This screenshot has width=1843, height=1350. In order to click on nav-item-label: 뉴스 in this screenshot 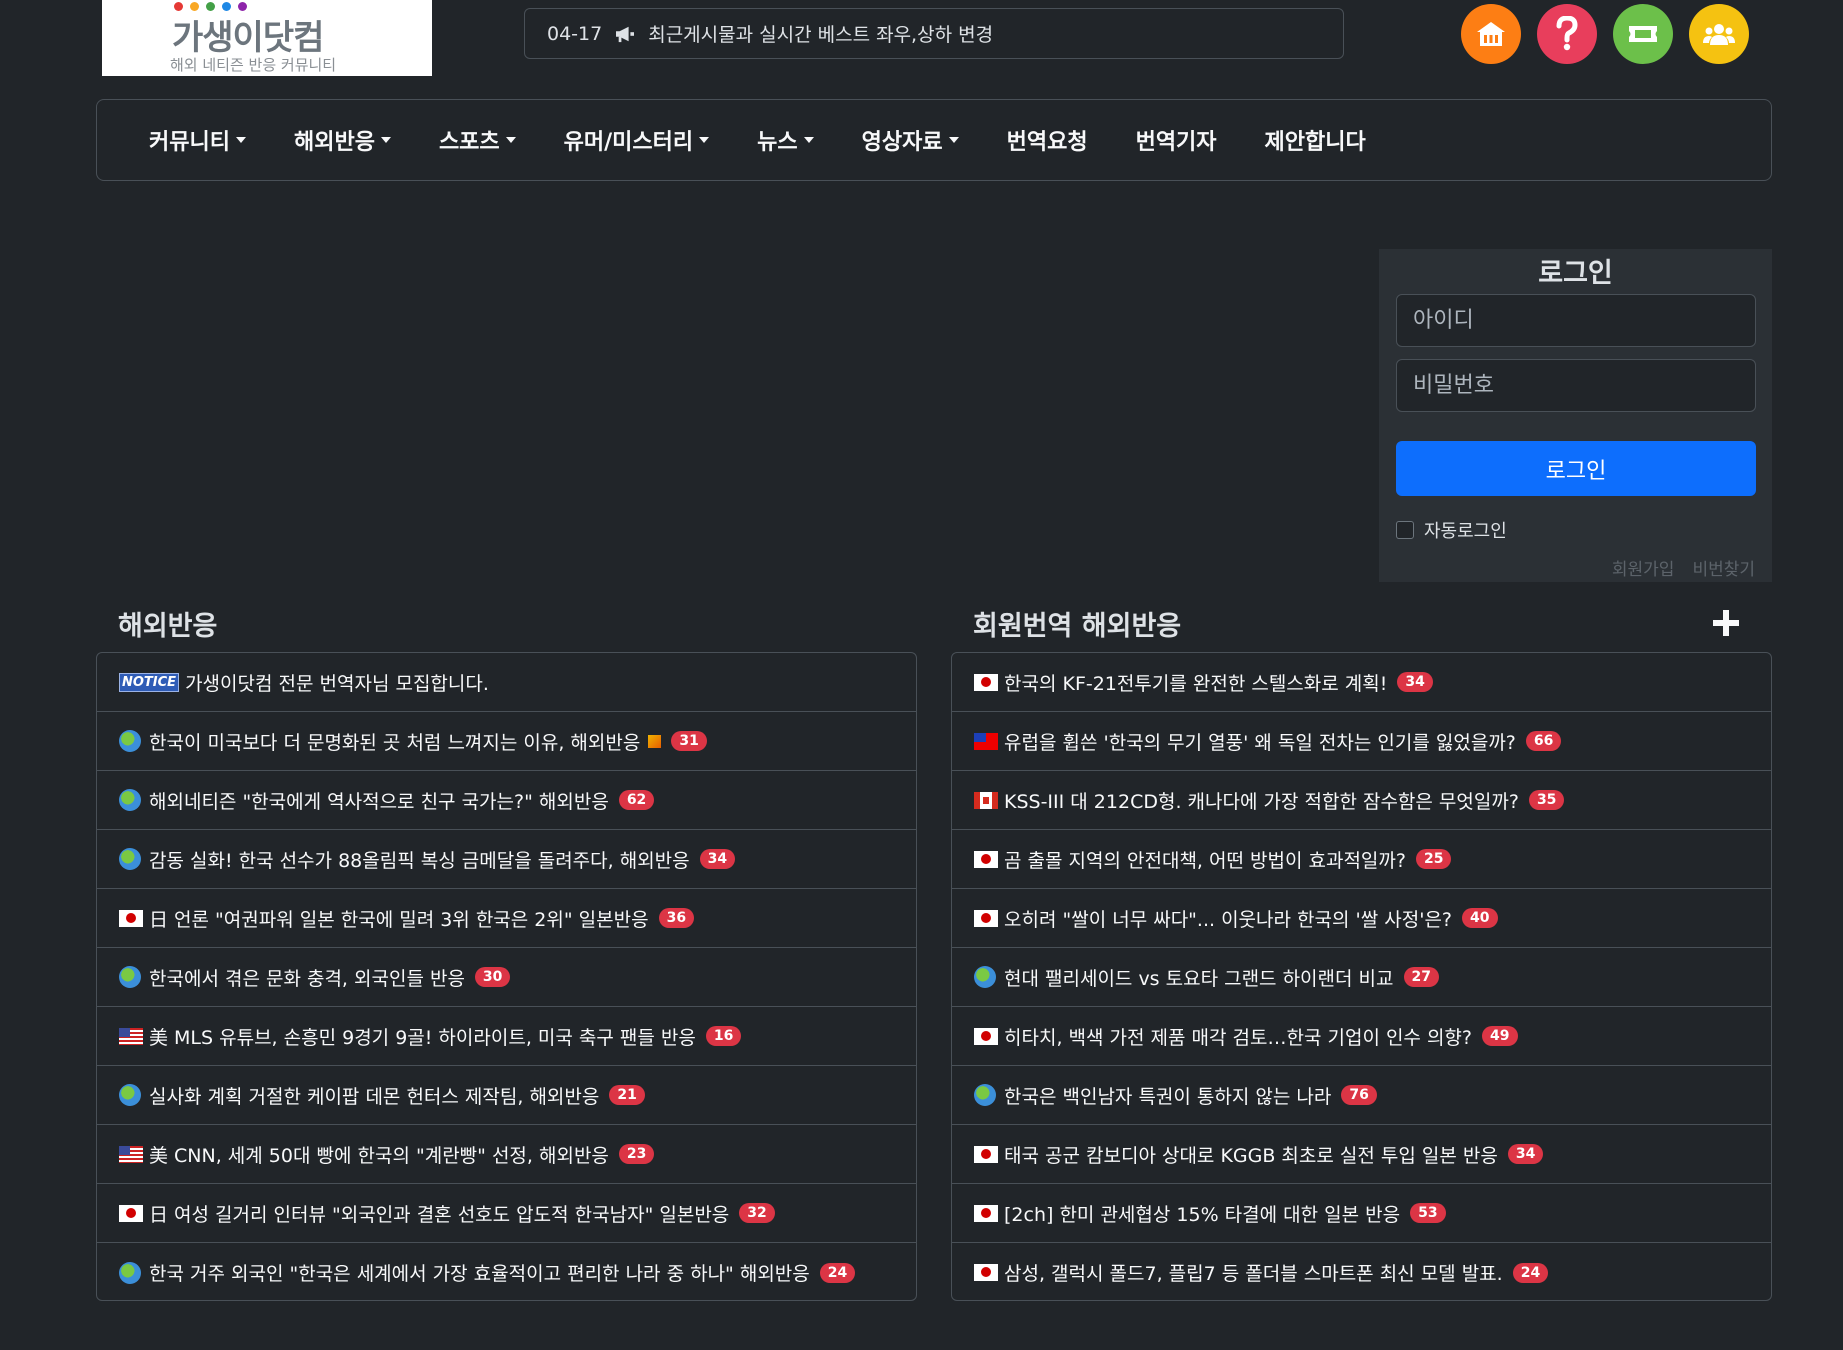, I will do `click(777, 142)`.